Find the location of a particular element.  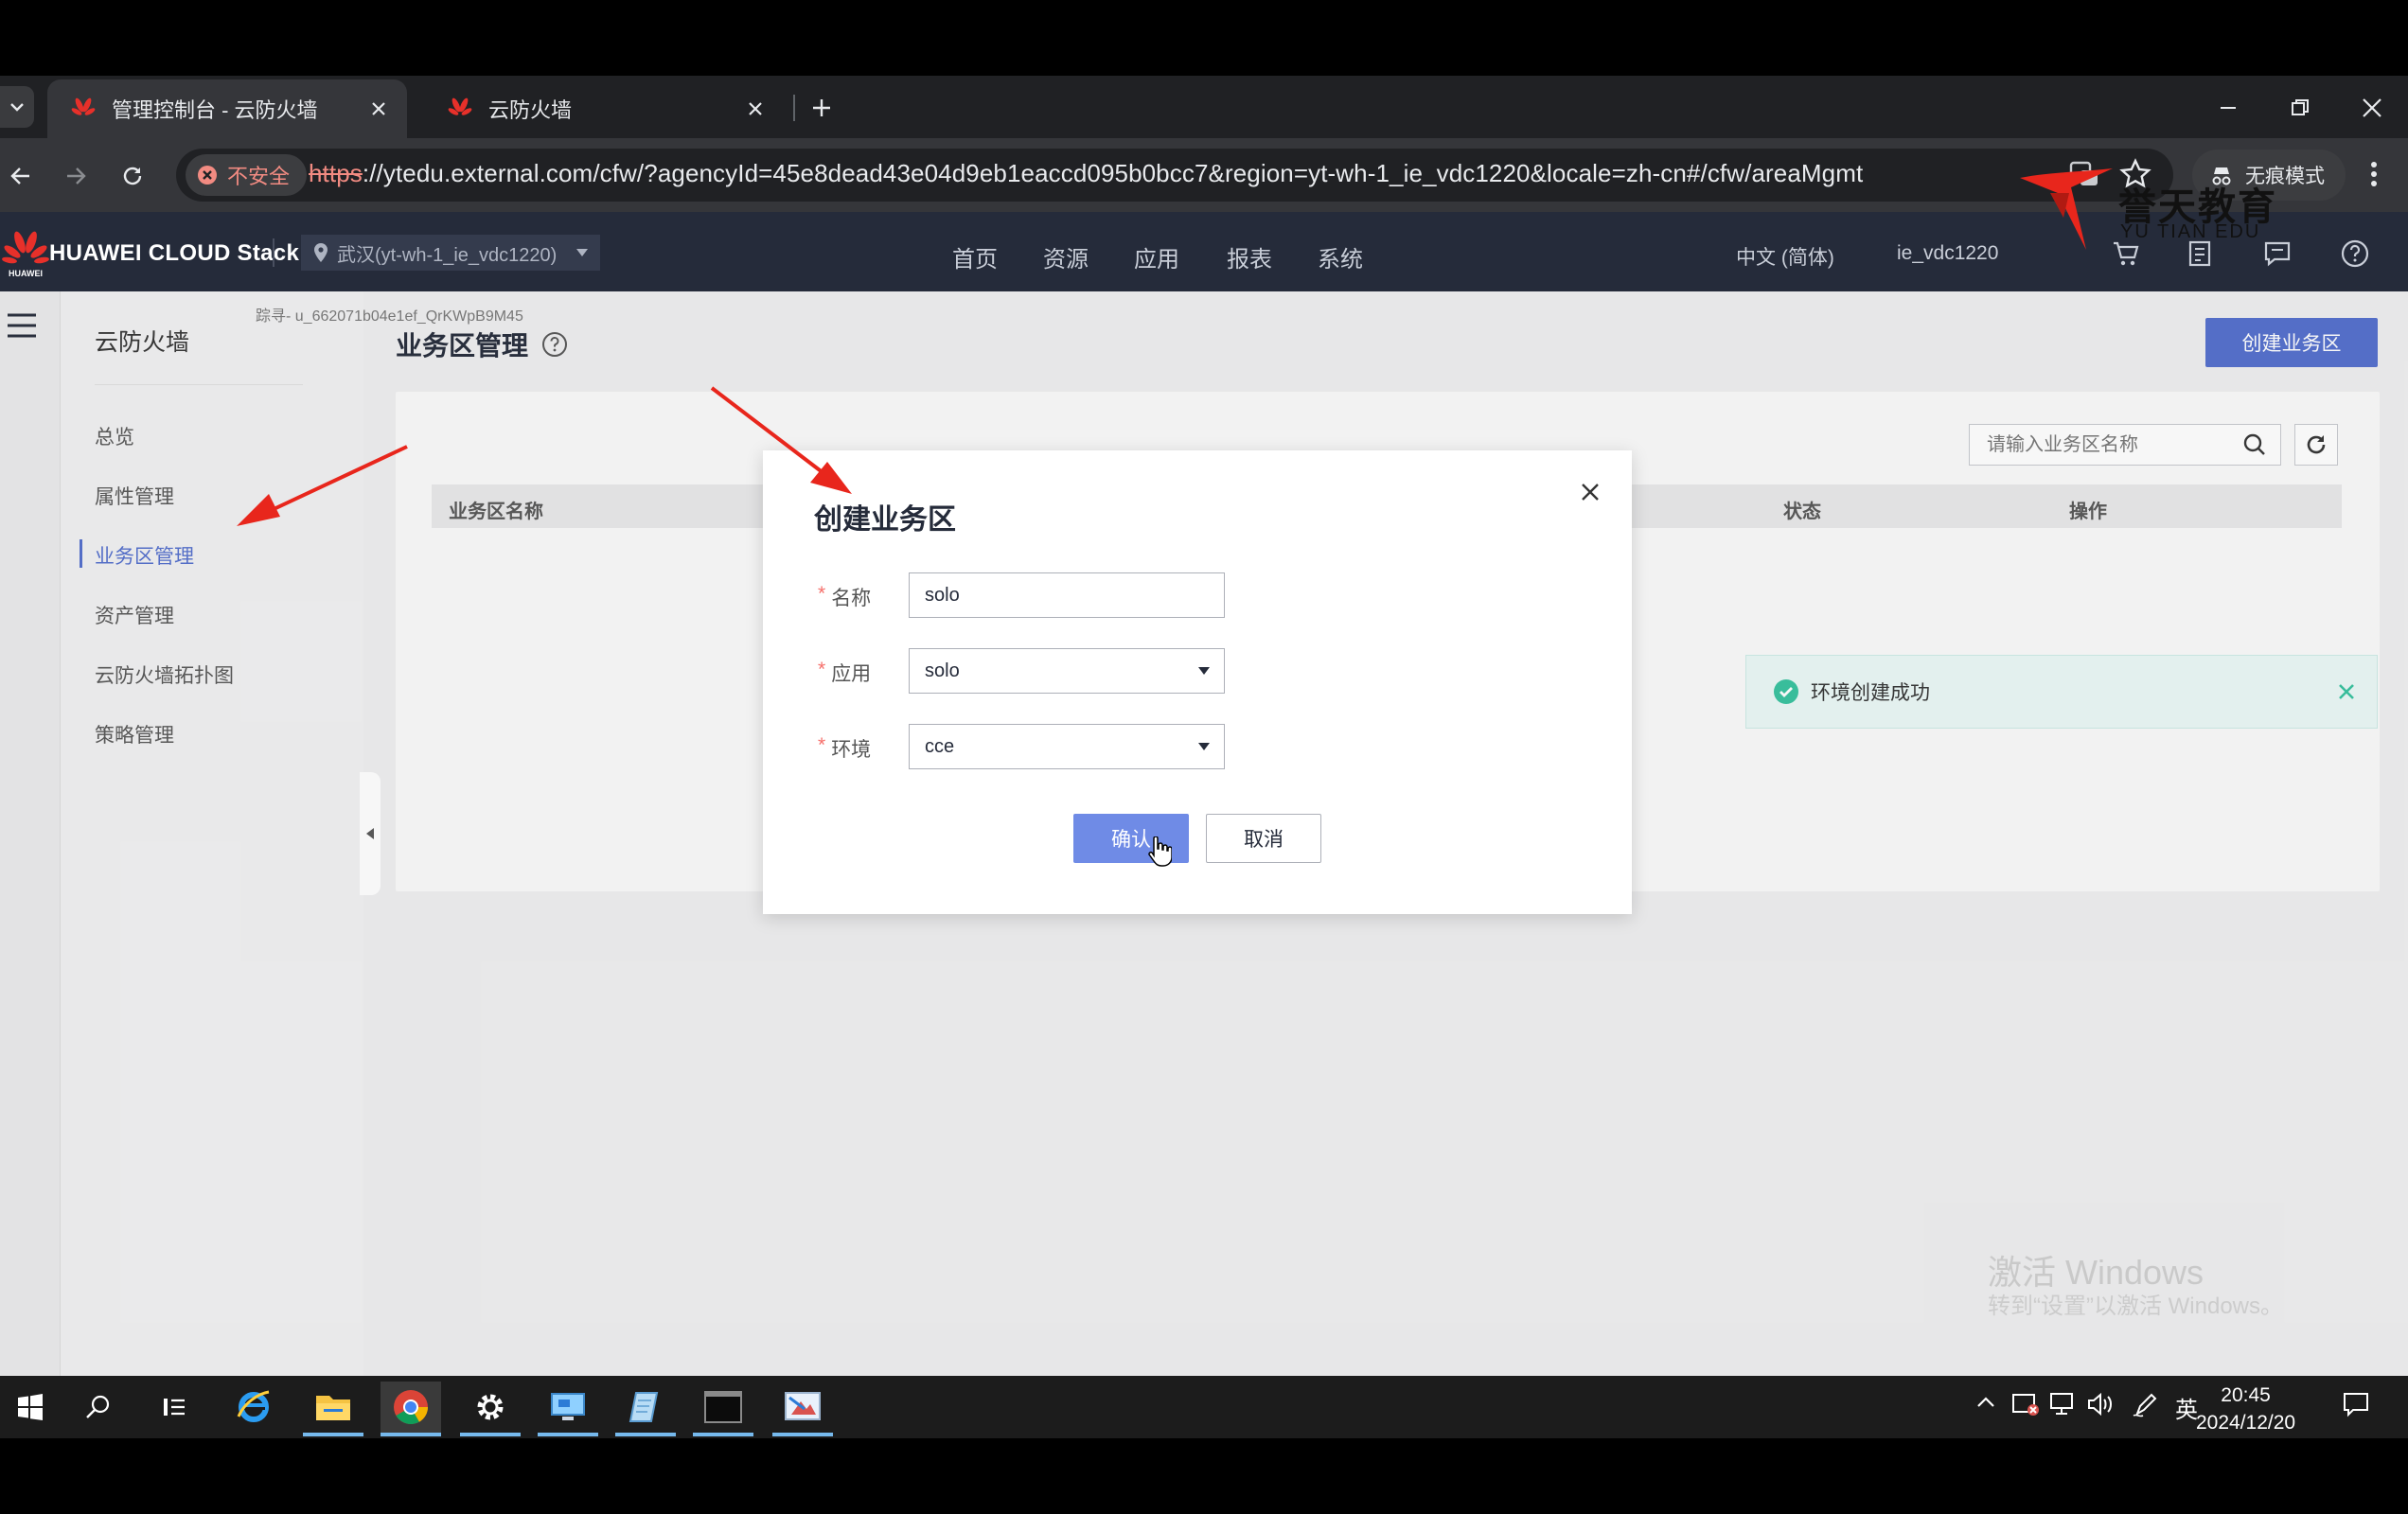

chrome-icon is located at coordinates (411, 1408).